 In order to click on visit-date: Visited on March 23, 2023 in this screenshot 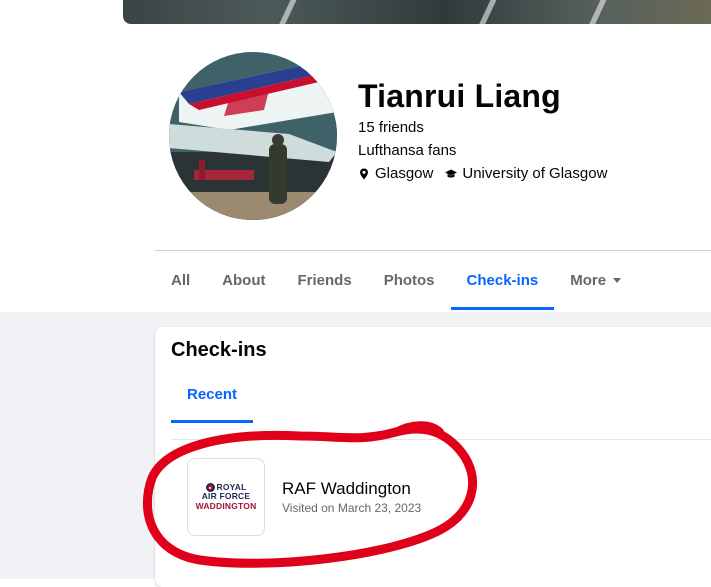, I will do `click(352, 508)`.